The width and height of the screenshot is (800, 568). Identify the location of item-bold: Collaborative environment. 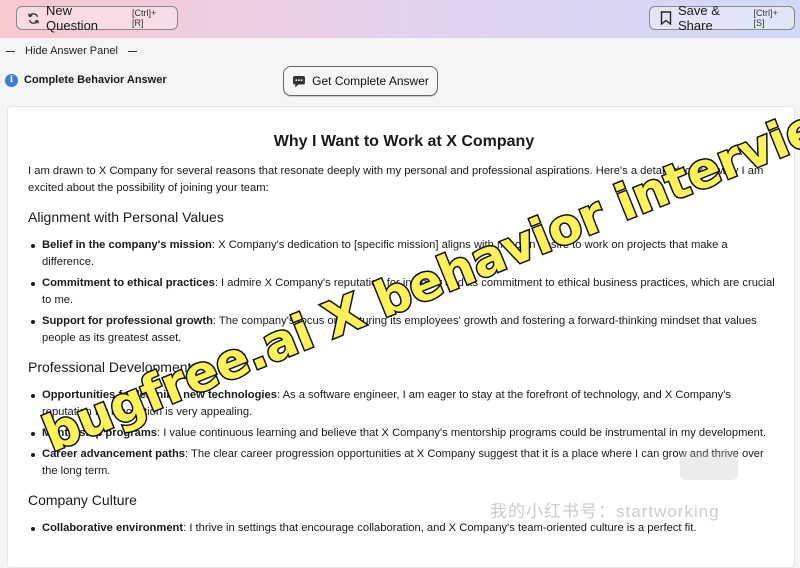
(113, 528).